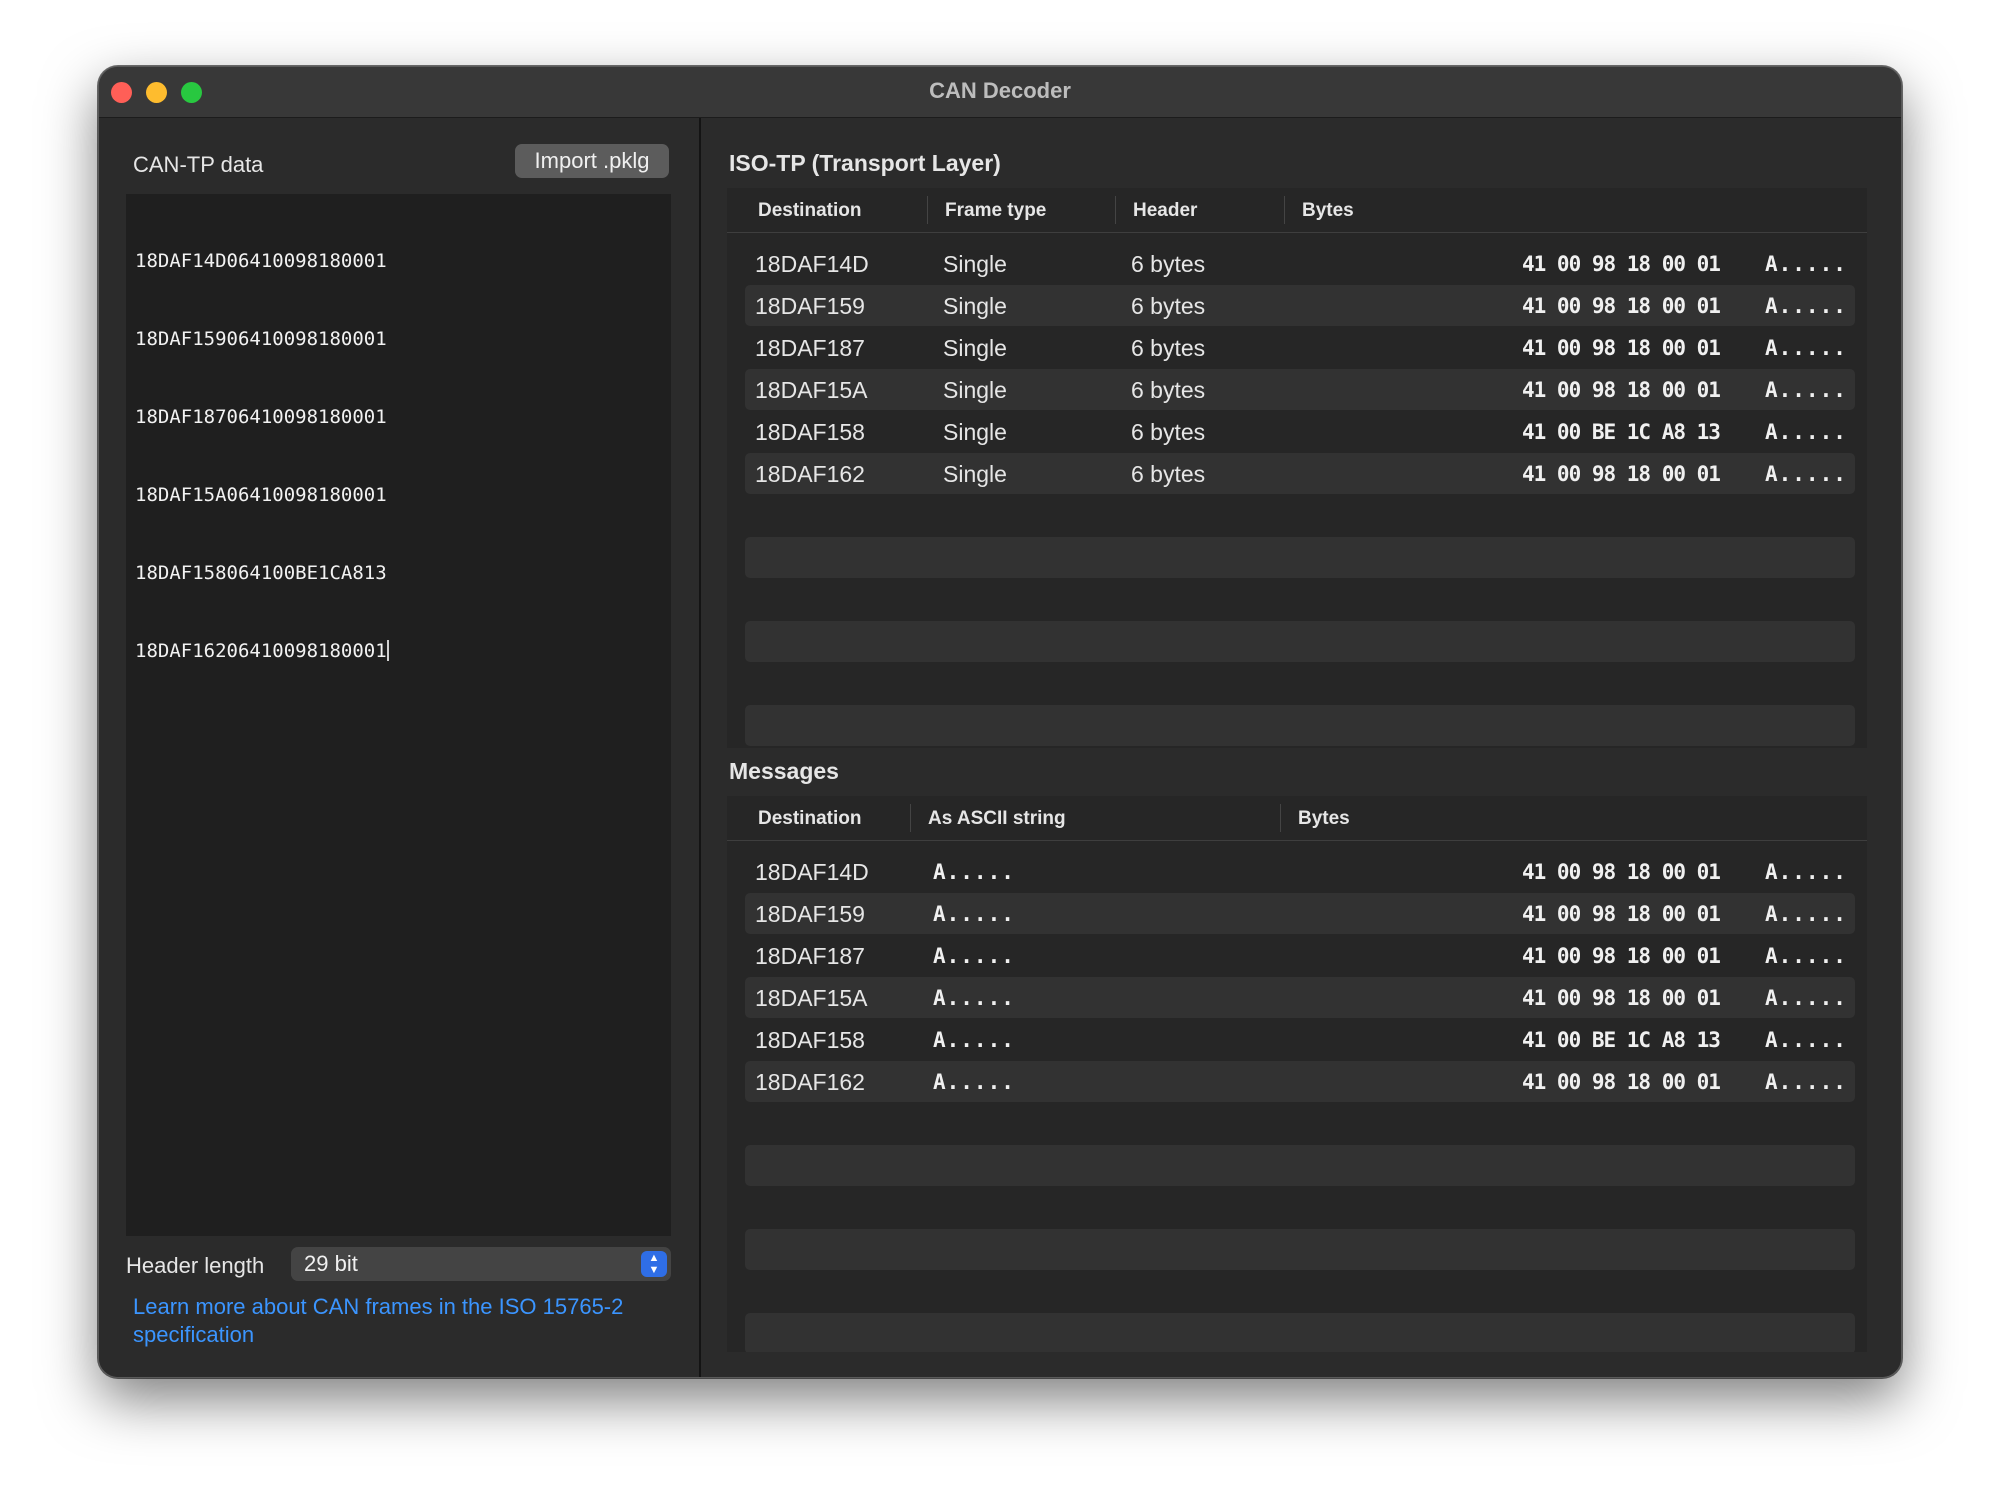 This screenshot has width=2000, height=1509. I want to click on text-caret, so click(387, 650).